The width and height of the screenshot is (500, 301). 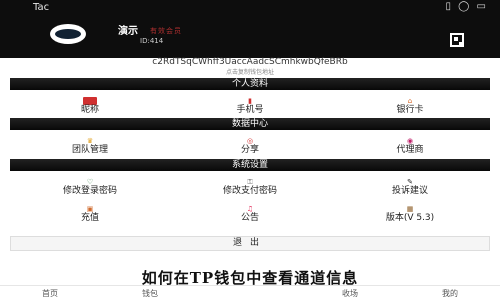 I want to click on menu-item-notice: ♫ 公告, so click(x=250, y=214).